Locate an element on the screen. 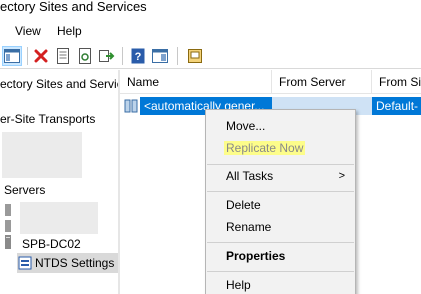 The height and width of the screenshot is (294, 421). show-hide-button is located at coordinates (160, 56).